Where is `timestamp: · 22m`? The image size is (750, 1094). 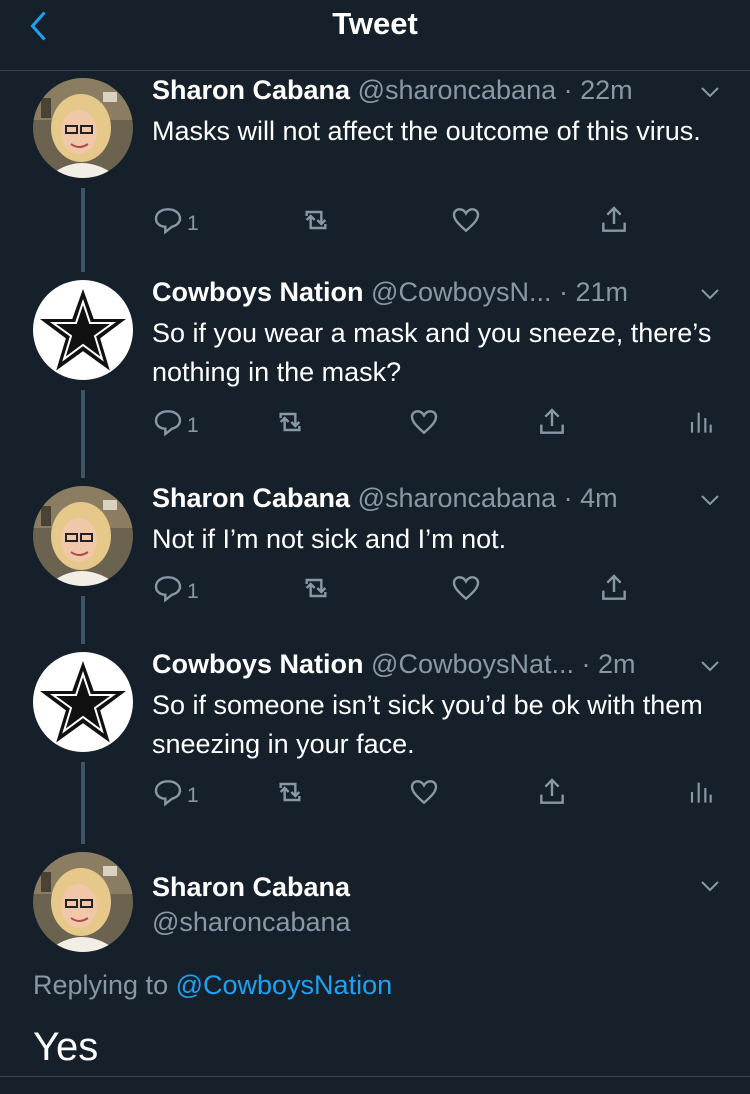
timestamp: · 22m is located at coordinates (598, 90).